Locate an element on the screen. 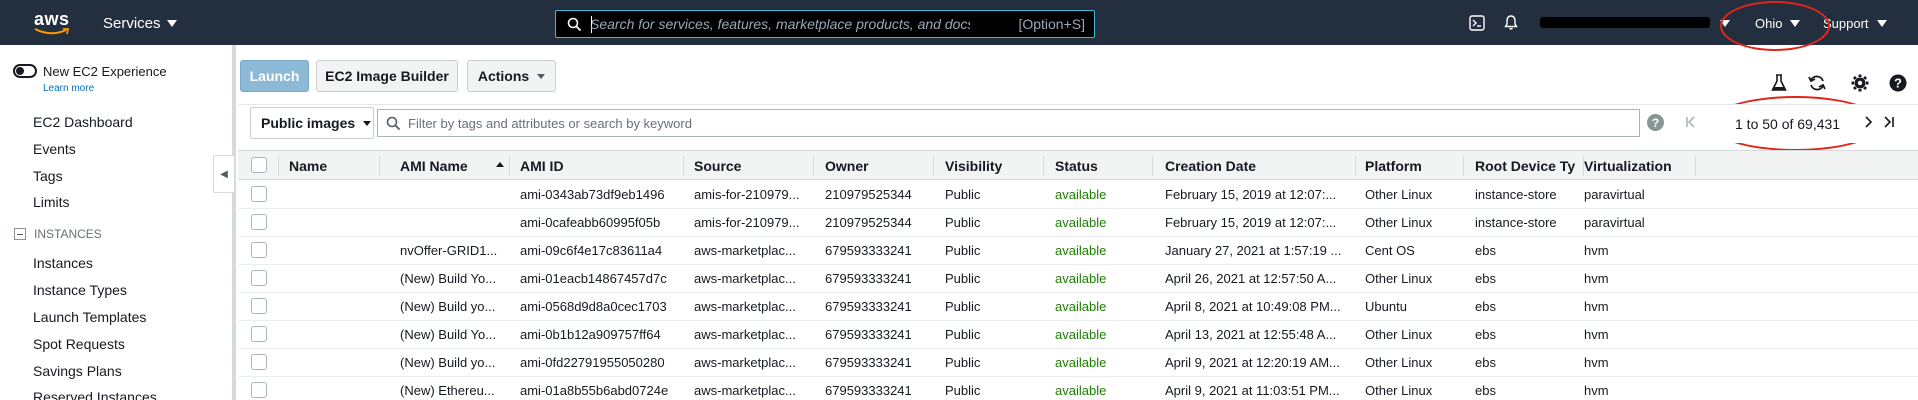  sidebar-item-ec2-dashboard: EC2 Dashboard is located at coordinates (83, 122).